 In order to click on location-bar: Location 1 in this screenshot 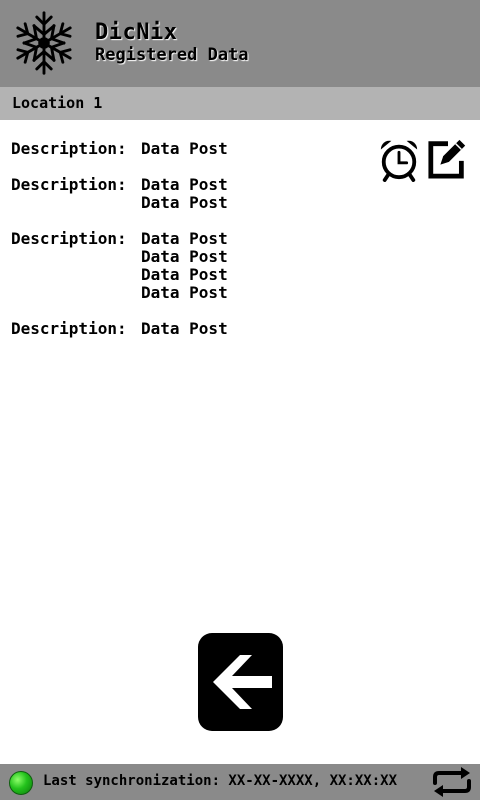, I will do `click(240, 103)`.